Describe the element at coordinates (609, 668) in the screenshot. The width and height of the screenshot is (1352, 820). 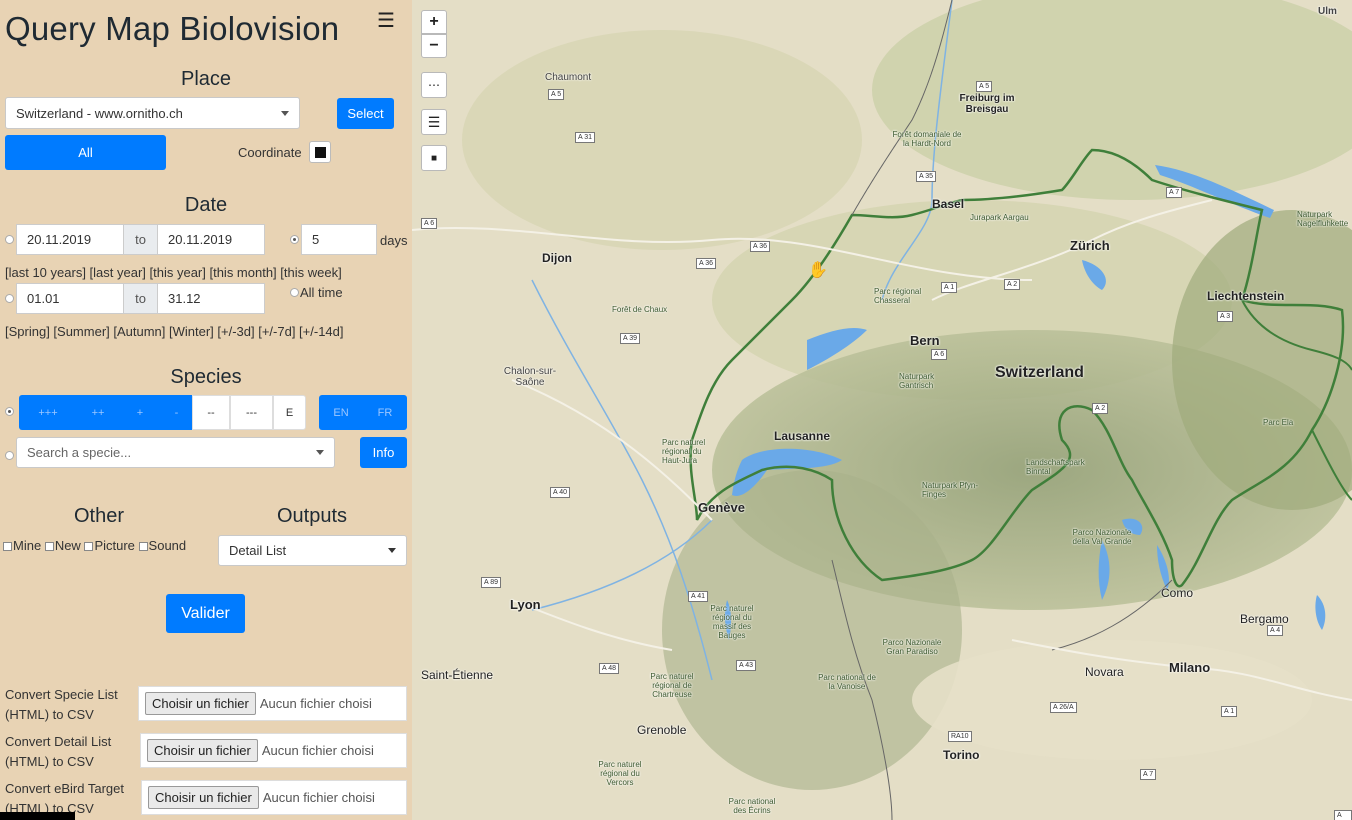
I see `road-shield: A 48` at that location.